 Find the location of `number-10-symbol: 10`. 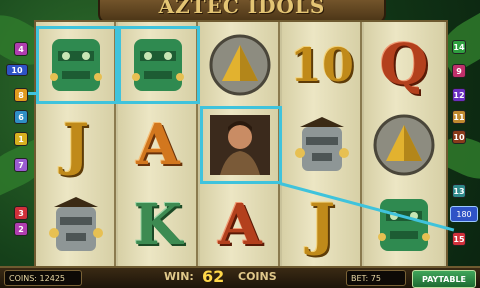

number-10-symbol: 10 is located at coordinates (321, 65).